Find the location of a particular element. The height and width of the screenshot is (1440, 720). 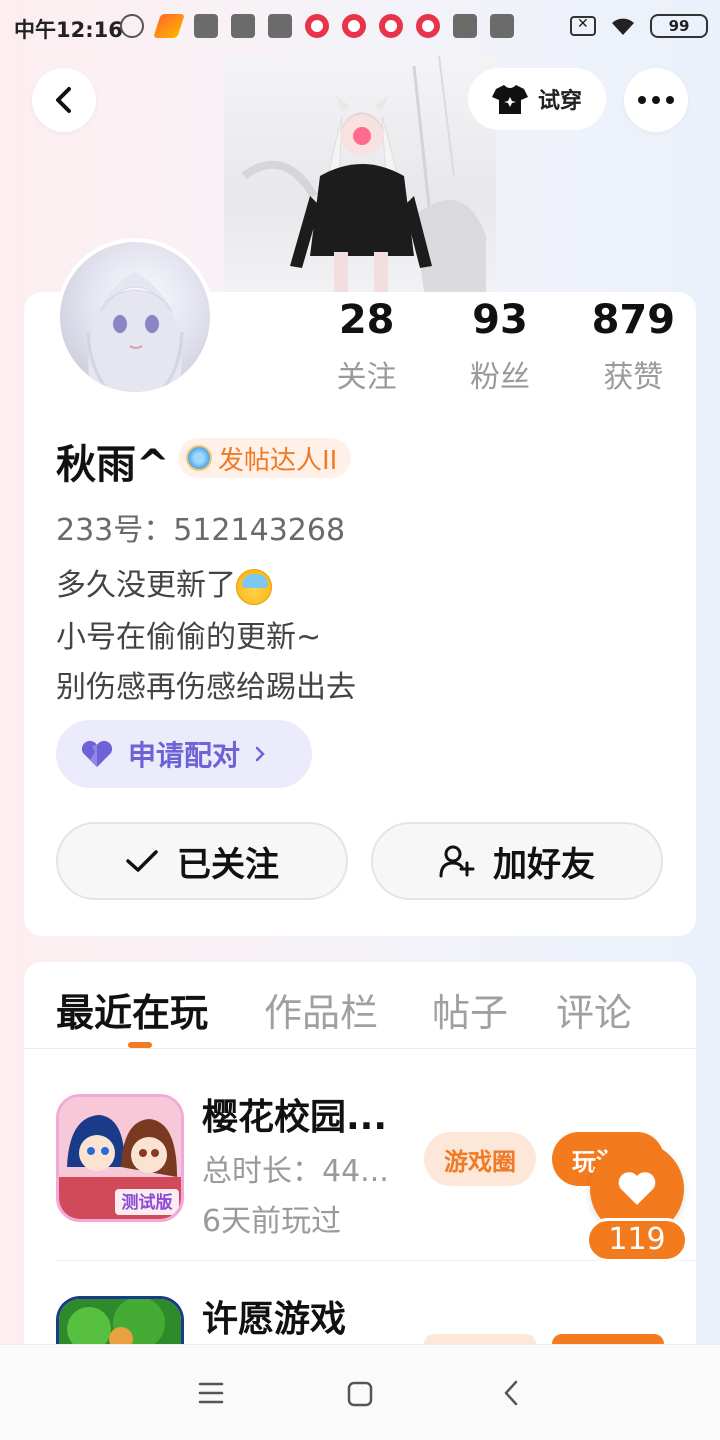

request-pair-button: 申请配对 is located at coordinates (184, 754).